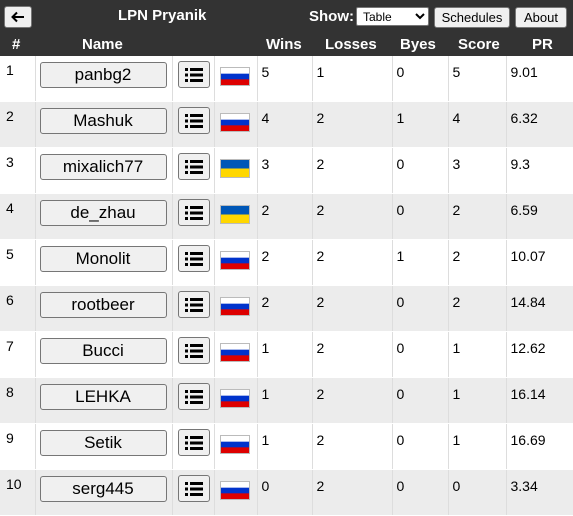 This screenshot has height=516, width=573. What do you see at coordinates (103, 489) in the screenshot?
I see `player-name-button: serg445` at bounding box center [103, 489].